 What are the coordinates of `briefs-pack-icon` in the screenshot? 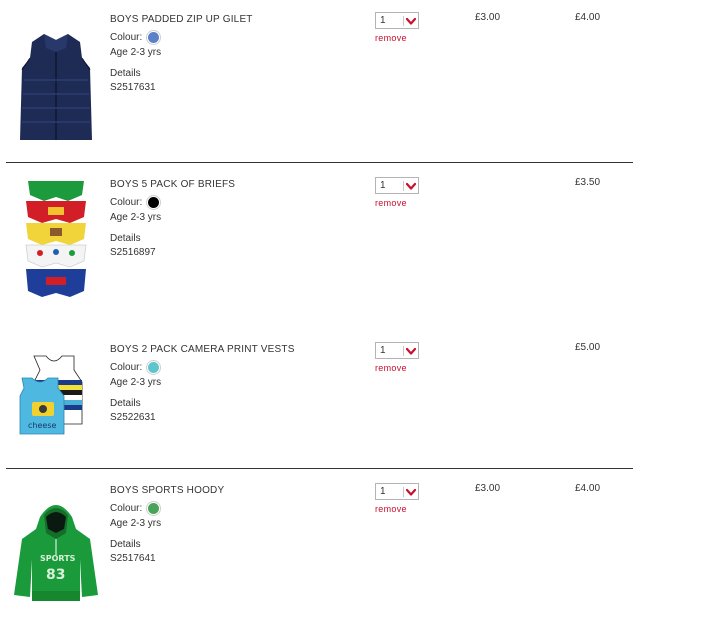 It's located at (56, 239).